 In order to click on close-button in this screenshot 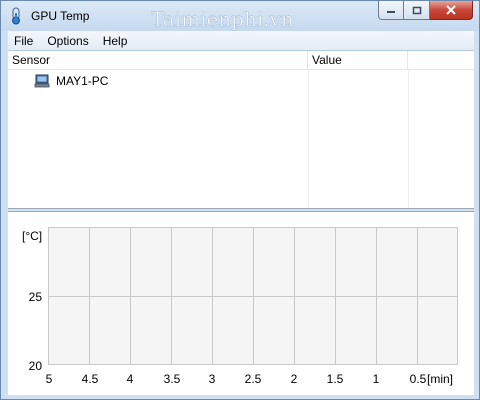, I will do `click(451, 10)`.